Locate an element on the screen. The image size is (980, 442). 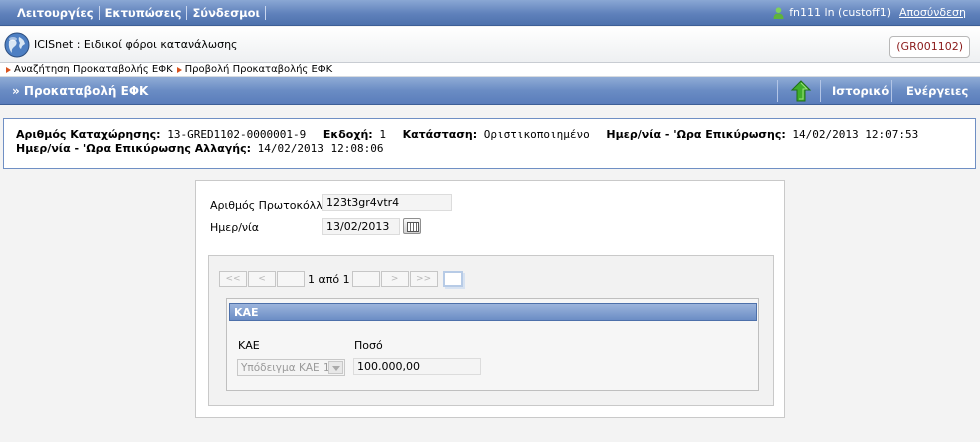
page-title-bar: » Προκαταβολή ΕΦΚ Ιστορικό Ενέργειες is located at coordinates (490, 91).